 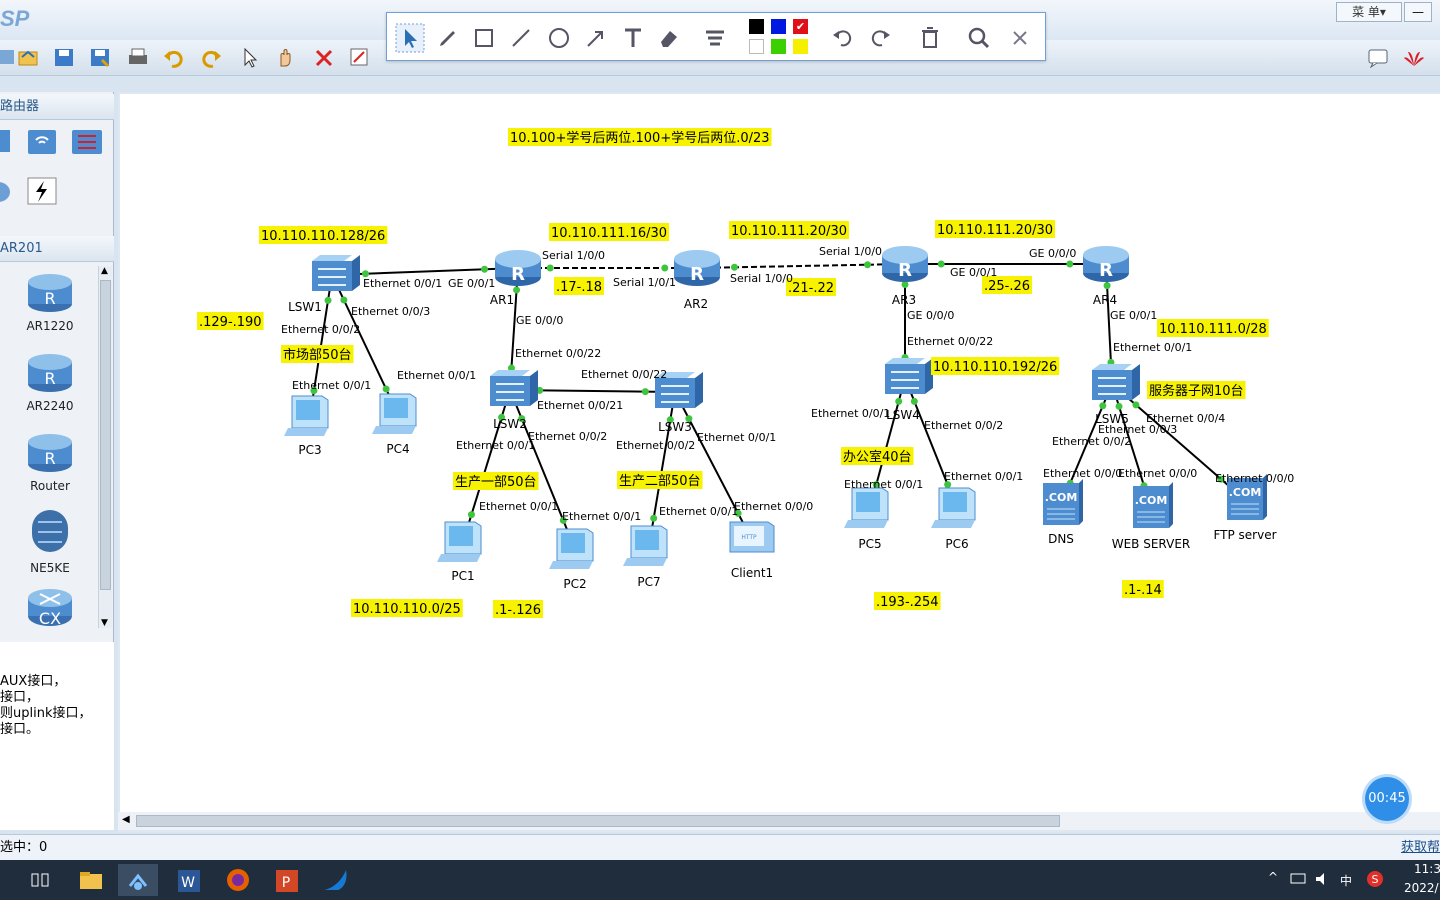 I want to click on device-pc7: PC7, so click(x=645, y=557).